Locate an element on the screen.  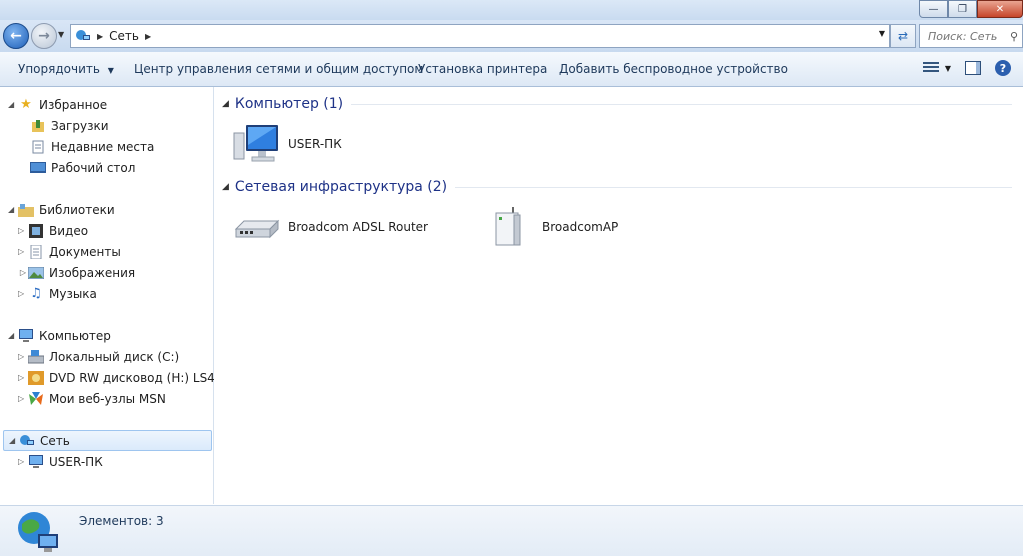
refresh-button: ⇄ is located at coordinates (903, 36).